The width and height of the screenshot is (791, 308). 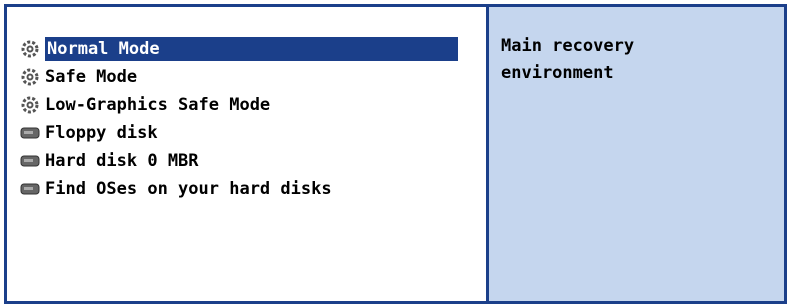 What do you see at coordinates (188, 189) in the screenshot?
I see `menu-item-label: Find OSes on your hard disks` at bounding box center [188, 189].